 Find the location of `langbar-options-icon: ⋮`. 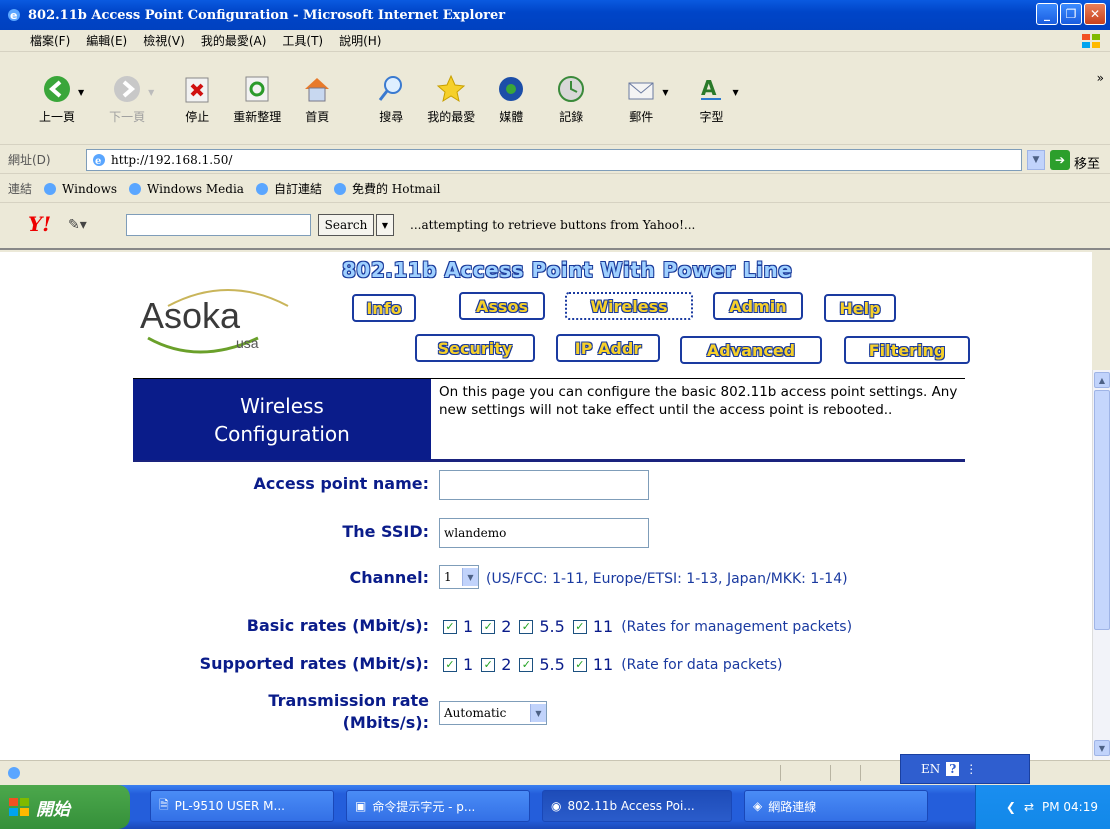

langbar-options-icon: ⋮ is located at coordinates (971, 769).